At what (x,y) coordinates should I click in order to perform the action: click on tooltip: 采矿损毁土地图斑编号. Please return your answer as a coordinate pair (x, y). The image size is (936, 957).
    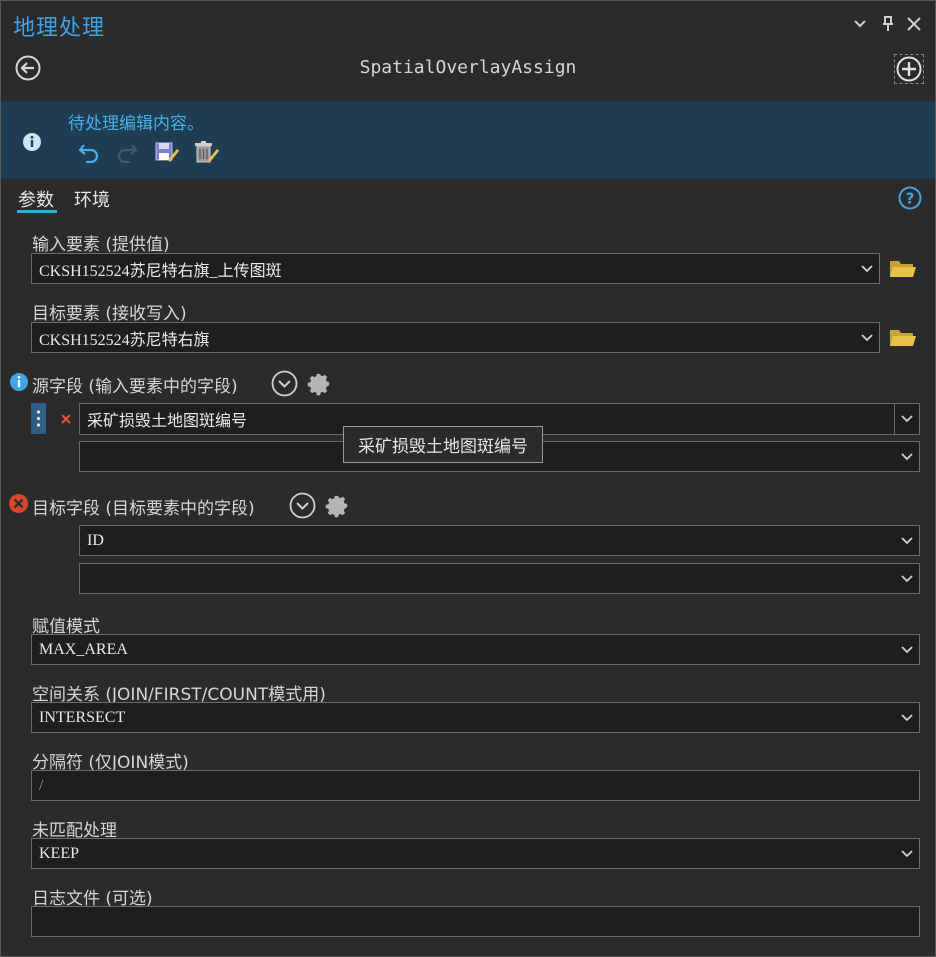
    Looking at the image, I should click on (443, 444).